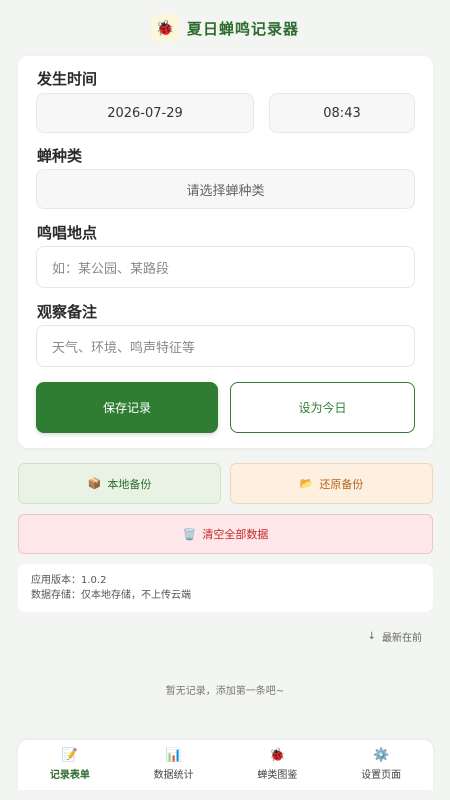  I want to click on box-icon: 📦, so click(94, 483).